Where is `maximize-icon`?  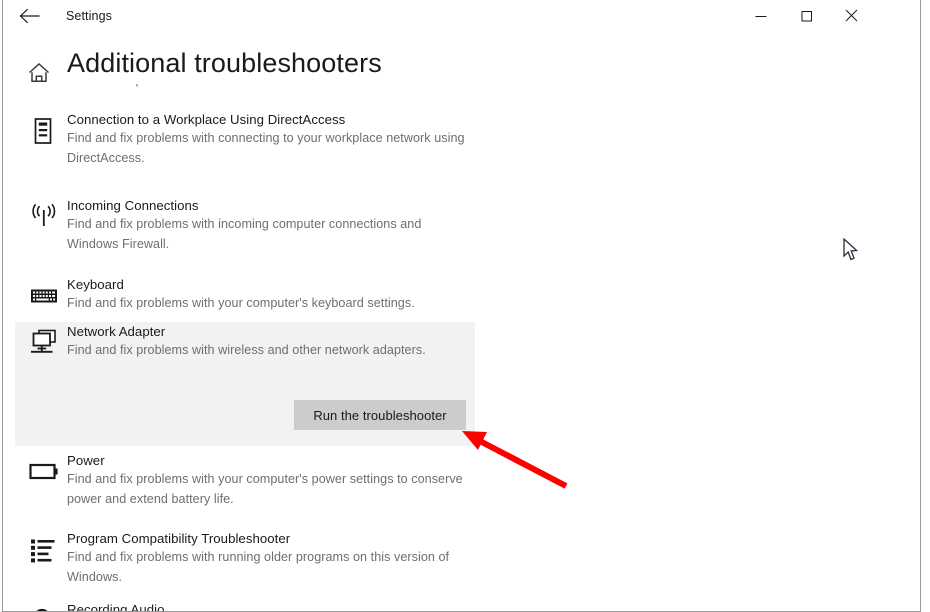 maximize-icon is located at coordinates (806, 15).